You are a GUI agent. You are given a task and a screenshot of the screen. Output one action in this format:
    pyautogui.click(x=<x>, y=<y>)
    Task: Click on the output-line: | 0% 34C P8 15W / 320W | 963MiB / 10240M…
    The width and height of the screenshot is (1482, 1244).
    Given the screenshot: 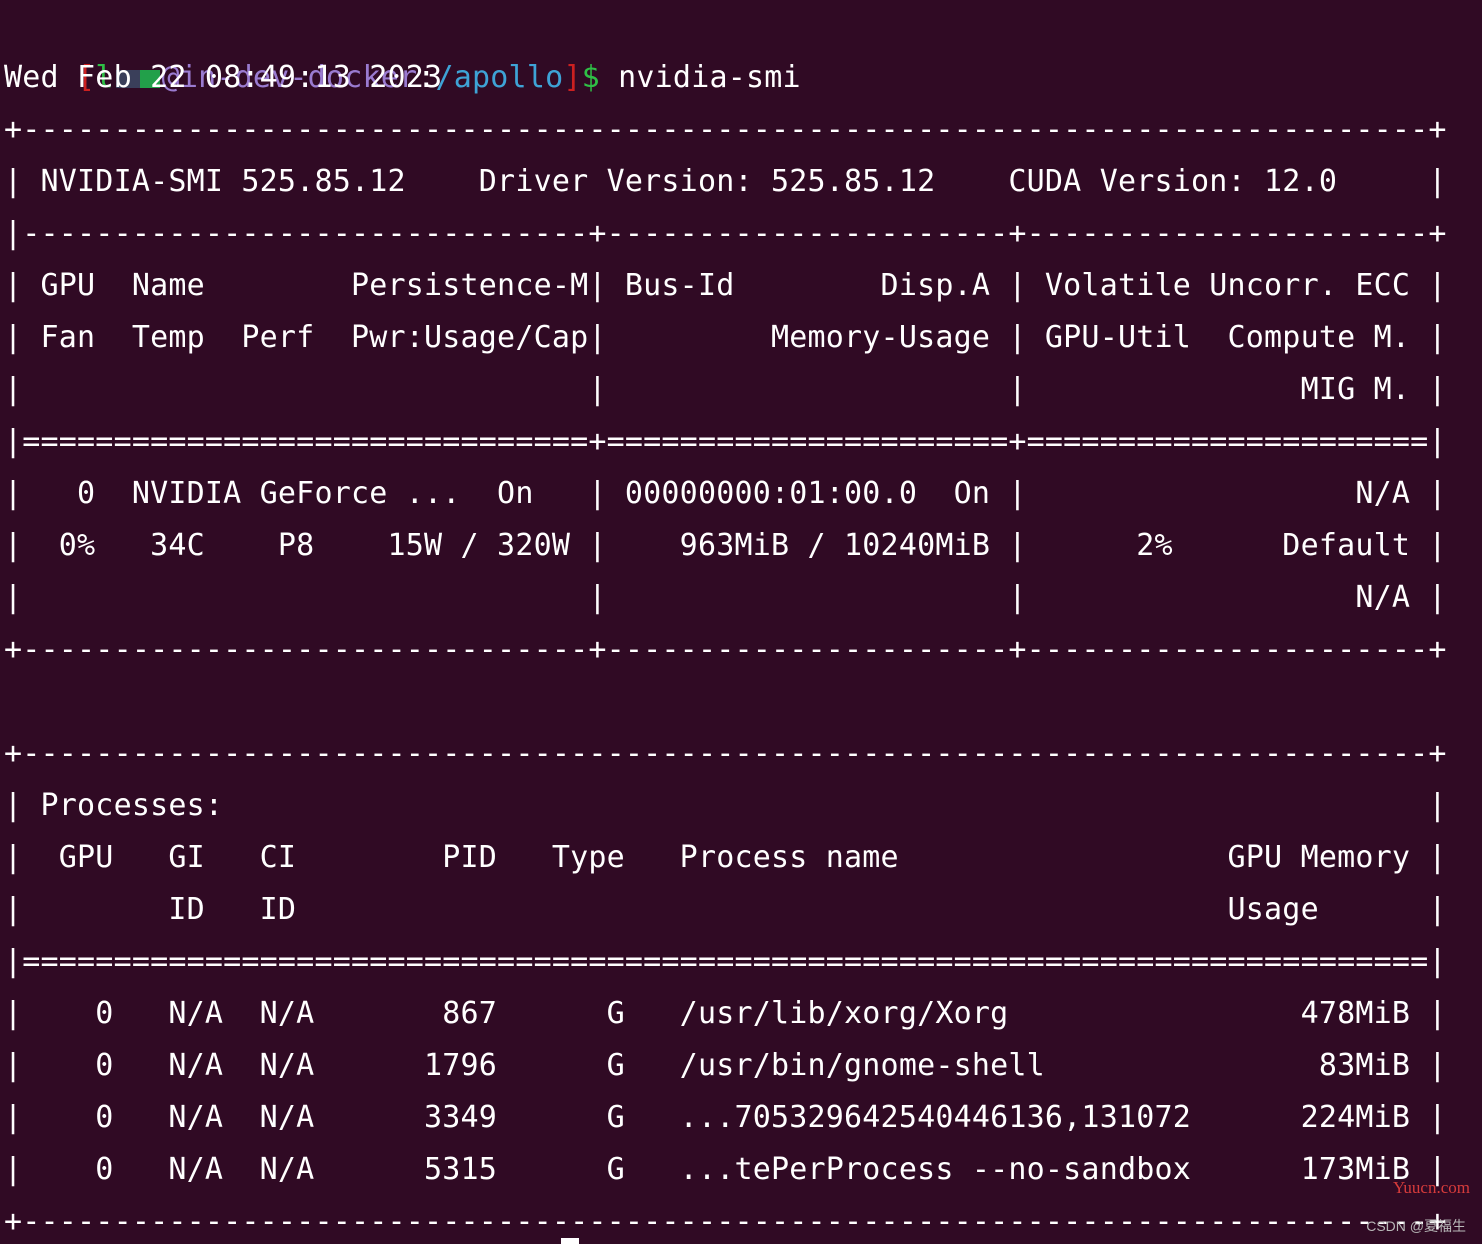 What is the action you would take?
    pyautogui.click(x=725, y=545)
    